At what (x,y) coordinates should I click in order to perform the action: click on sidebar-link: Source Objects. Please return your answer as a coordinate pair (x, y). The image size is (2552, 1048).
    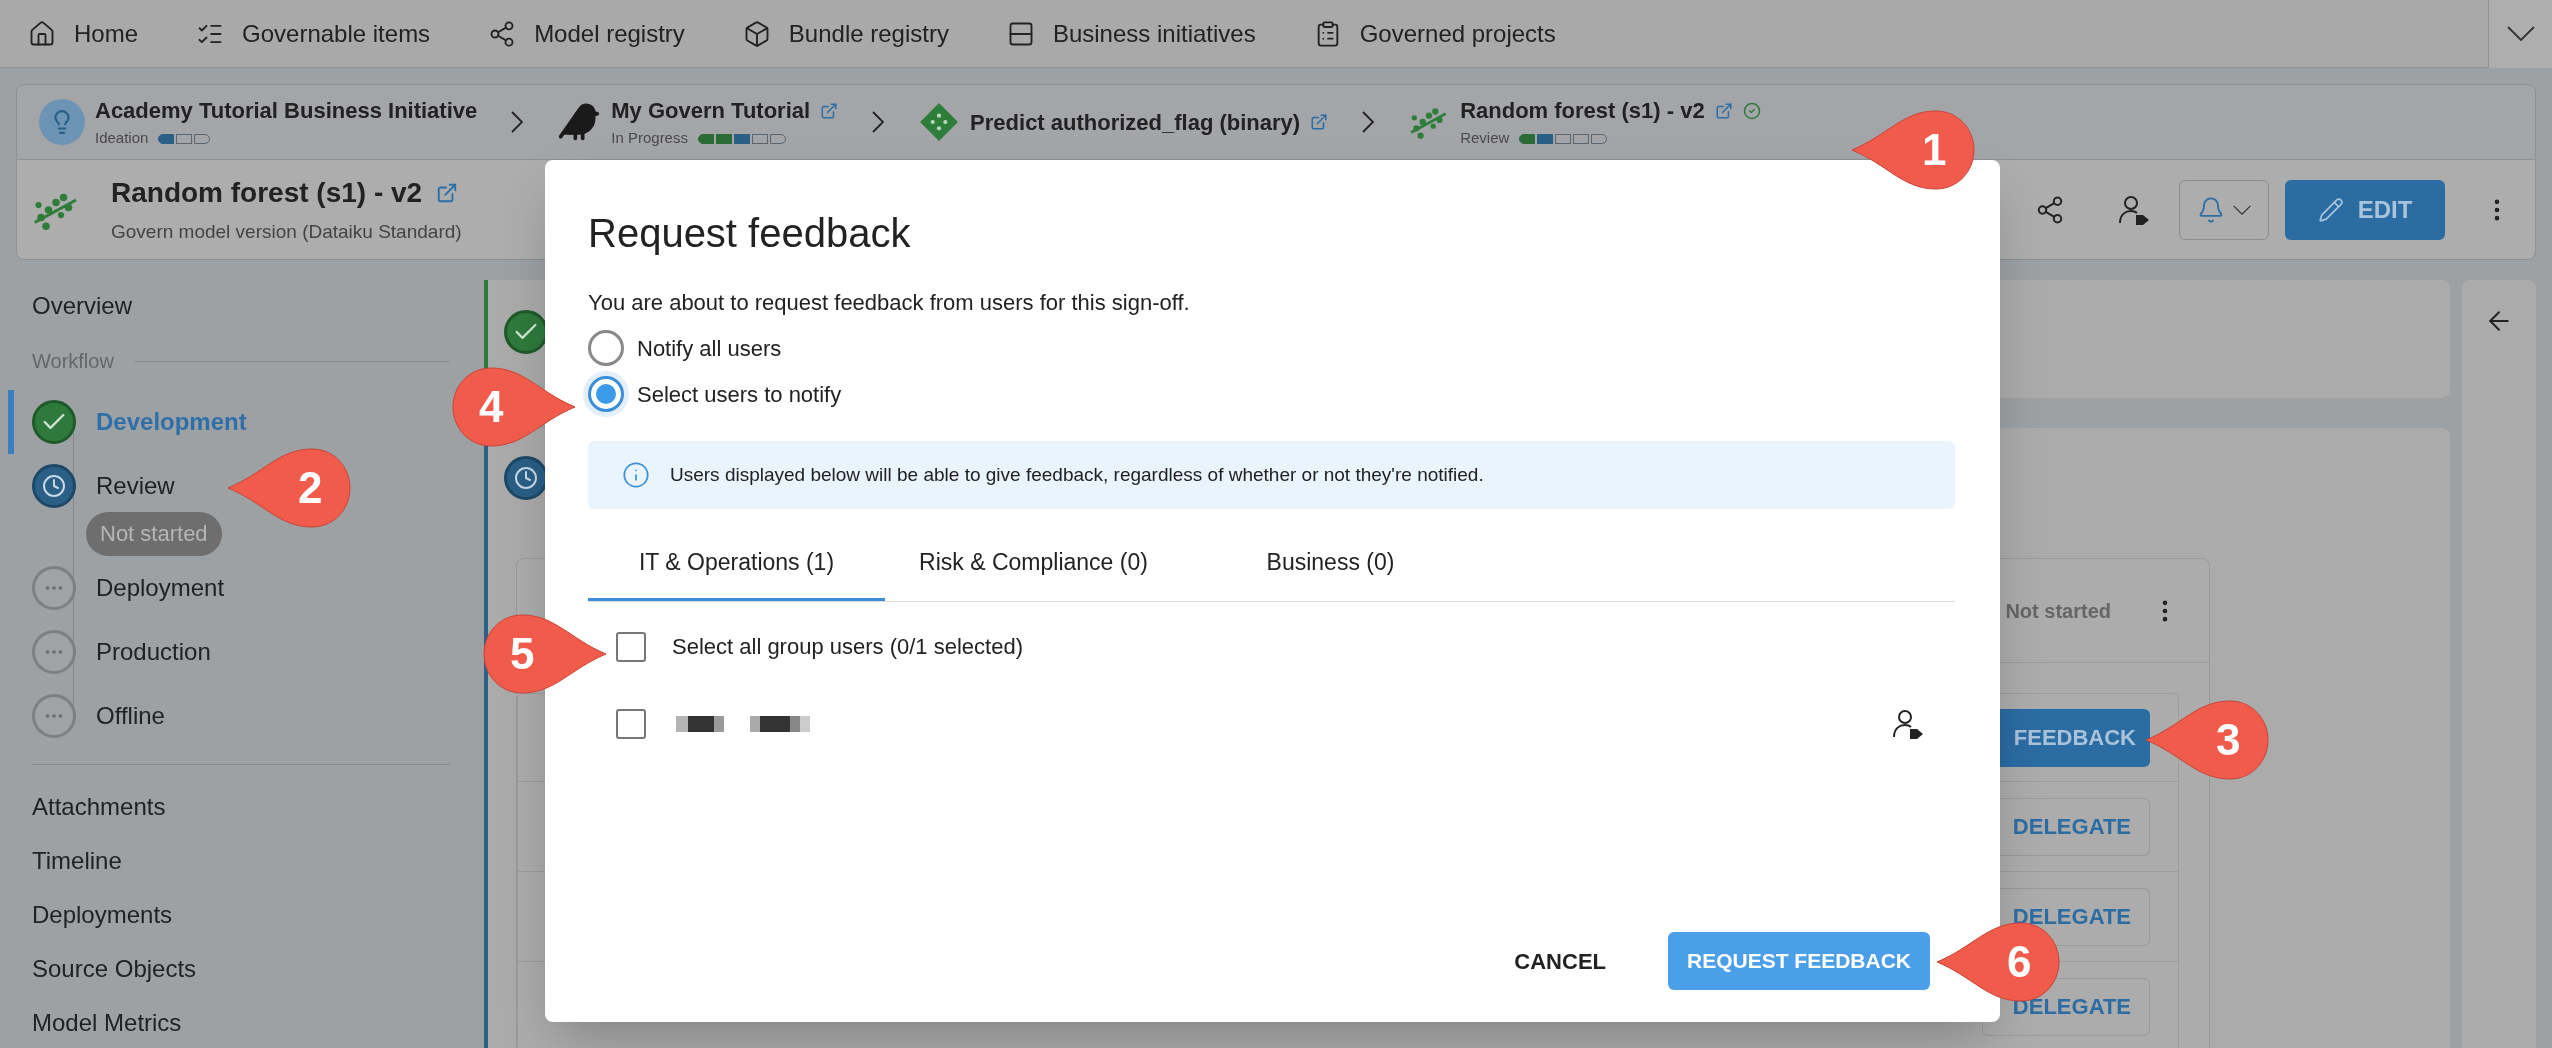
    Looking at the image, I should click on (114, 969).